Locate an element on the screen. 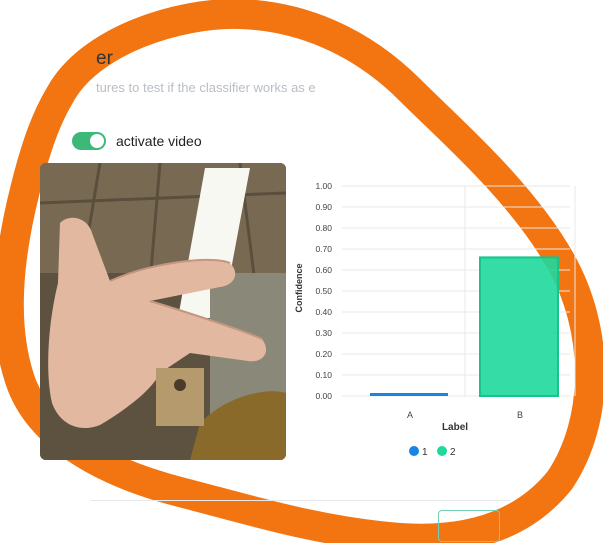 This screenshot has height=543, width=603. legend-item-1: 1 is located at coordinates (418, 452).